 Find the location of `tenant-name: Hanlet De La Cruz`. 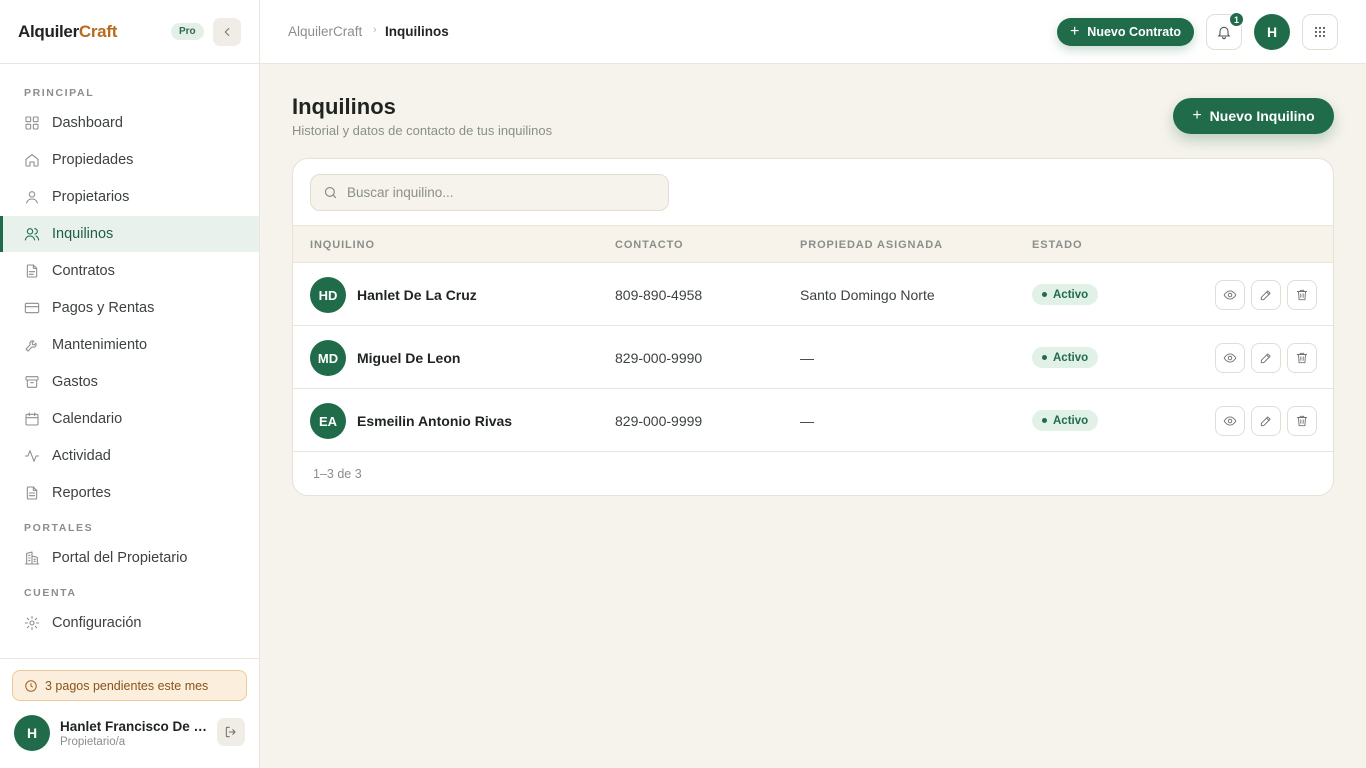

tenant-name: Hanlet De La Cruz is located at coordinates (417, 295).